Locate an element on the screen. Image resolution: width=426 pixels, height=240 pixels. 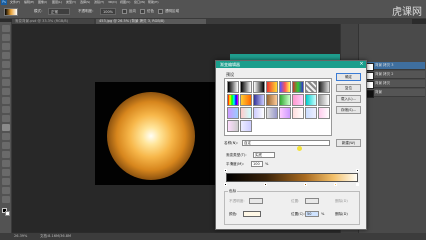
reset-button: 复位 is located at coordinates (348, 88).